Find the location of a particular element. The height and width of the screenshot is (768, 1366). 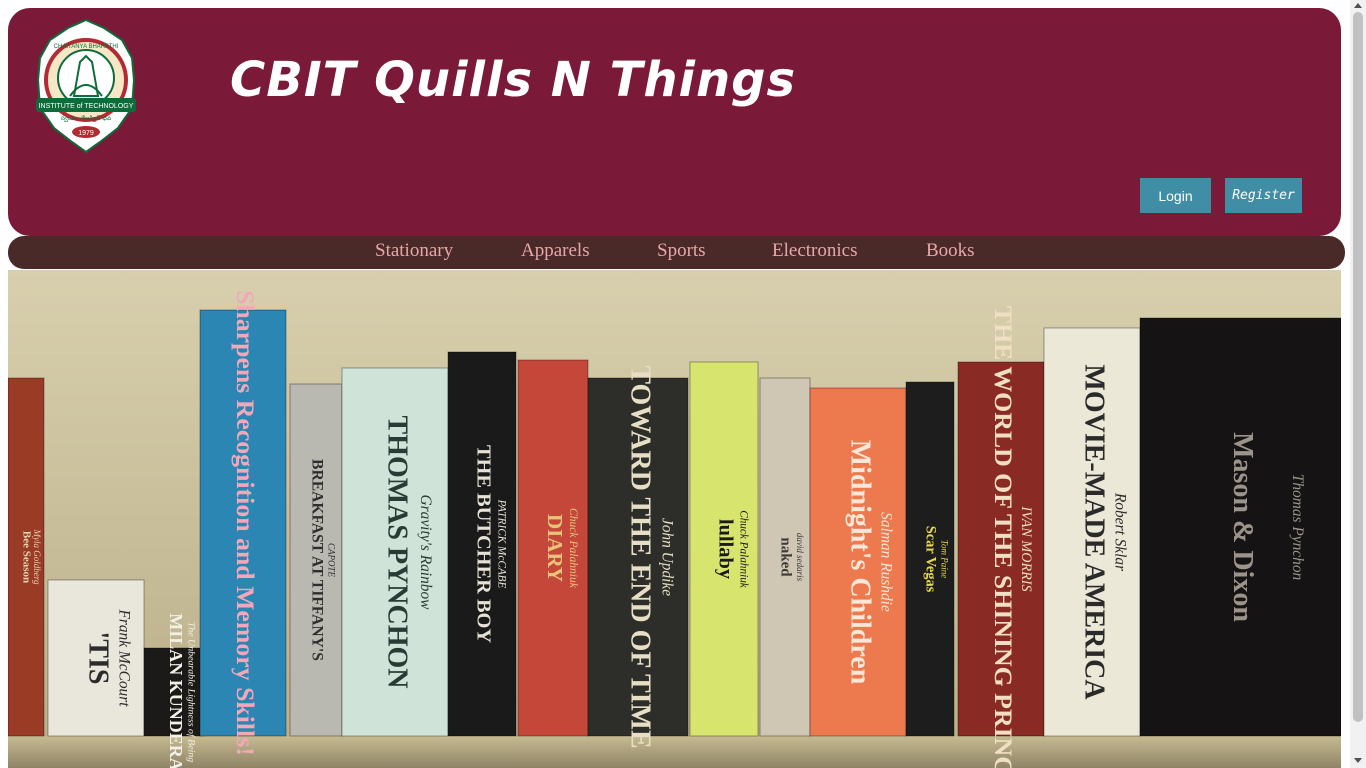

book-author: Robert Sklar is located at coordinates (1119, 532).